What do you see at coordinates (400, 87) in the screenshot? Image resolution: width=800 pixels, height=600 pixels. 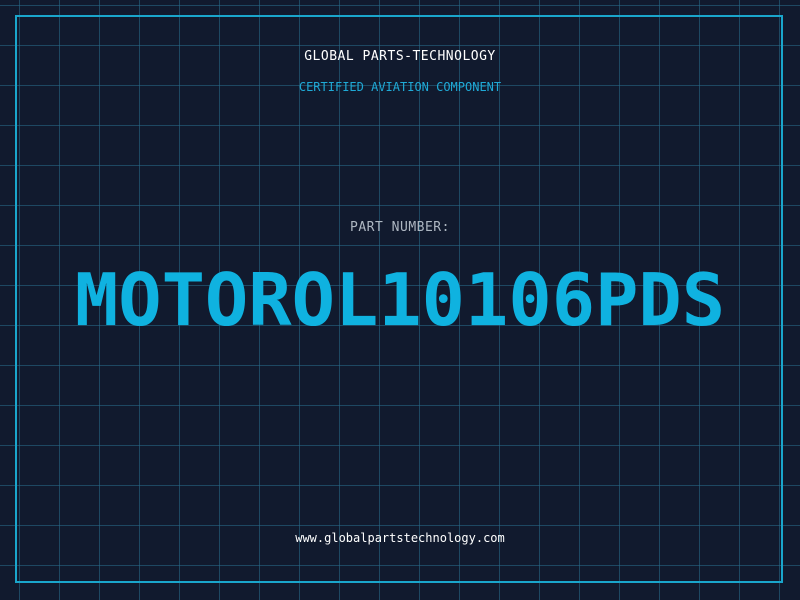 I see `certification-subtitle: CERTIFIED AVIATION COMPONENT` at bounding box center [400, 87].